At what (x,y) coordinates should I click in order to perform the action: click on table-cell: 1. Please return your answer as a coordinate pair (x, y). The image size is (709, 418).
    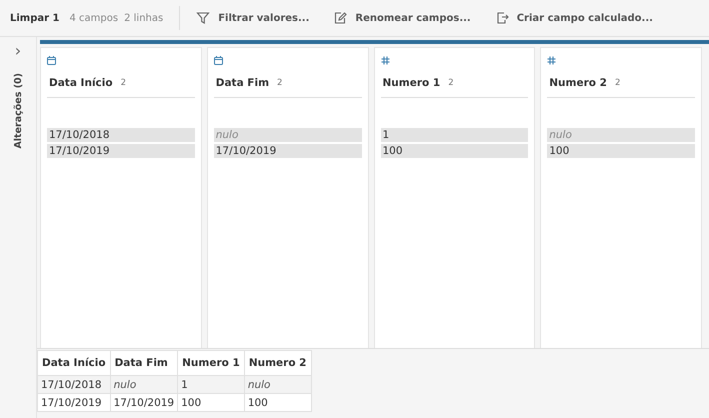
    Looking at the image, I should click on (211, 385).